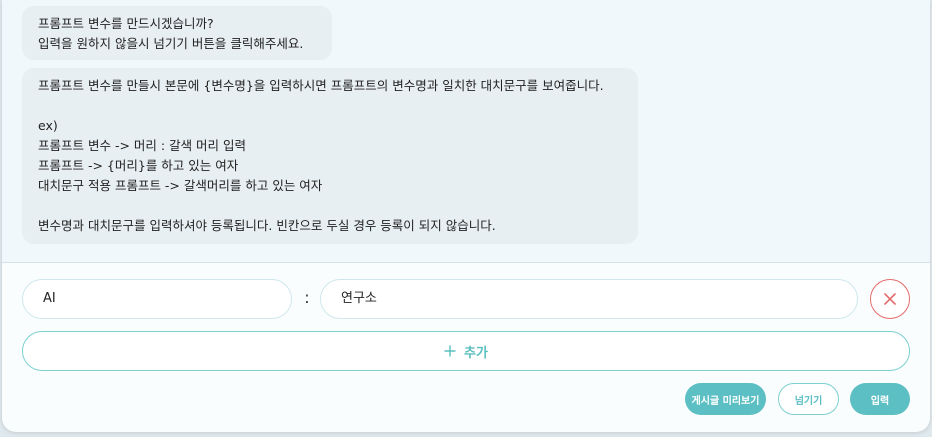 The width and height of the screenshot is (932, 437). Describe the element at coordinates (589, 299) in the screenshot. I see `replacement-text-input: 연구소` at that location.